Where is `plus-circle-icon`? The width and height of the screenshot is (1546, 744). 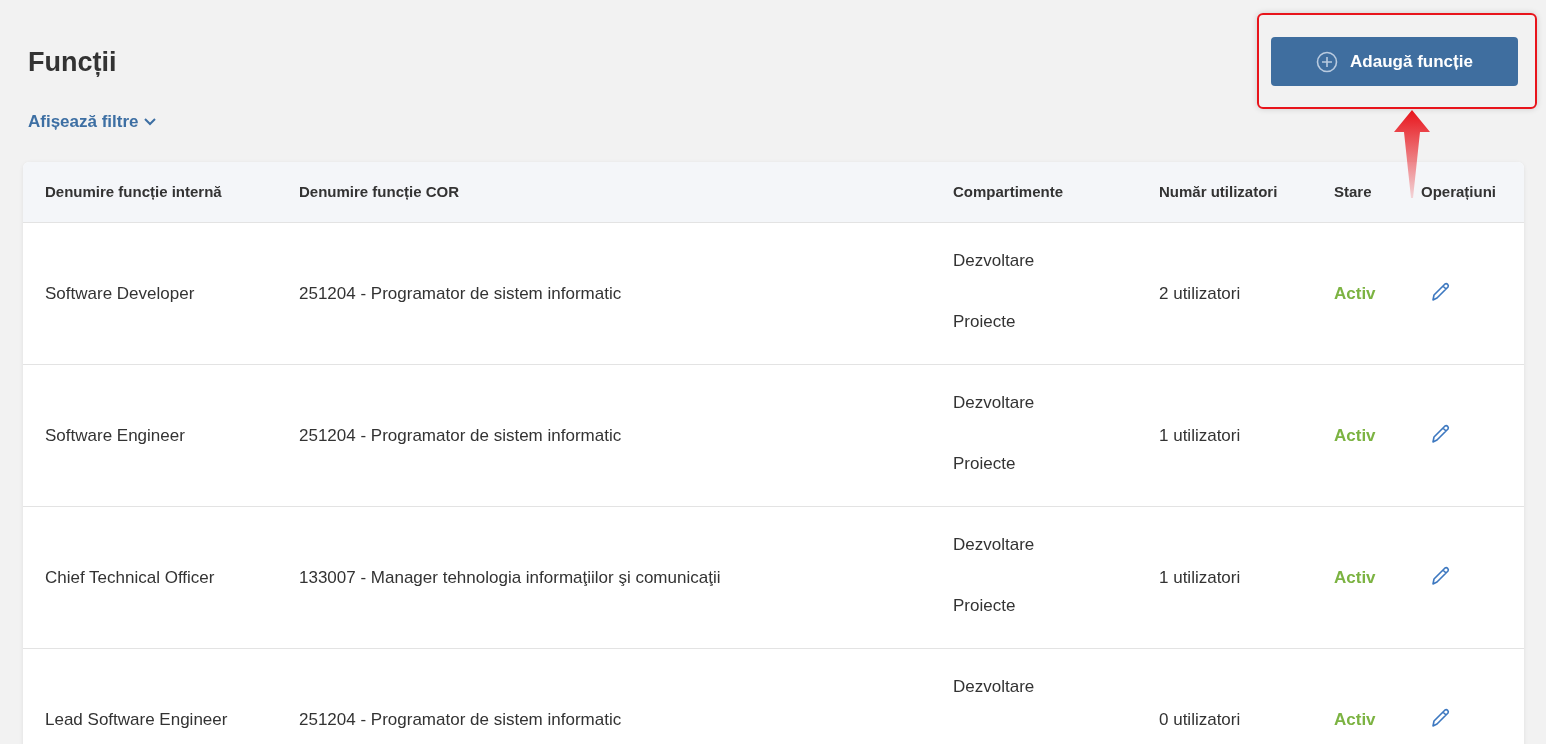
plus-circle-icon is located at coordinates (1327, 61).